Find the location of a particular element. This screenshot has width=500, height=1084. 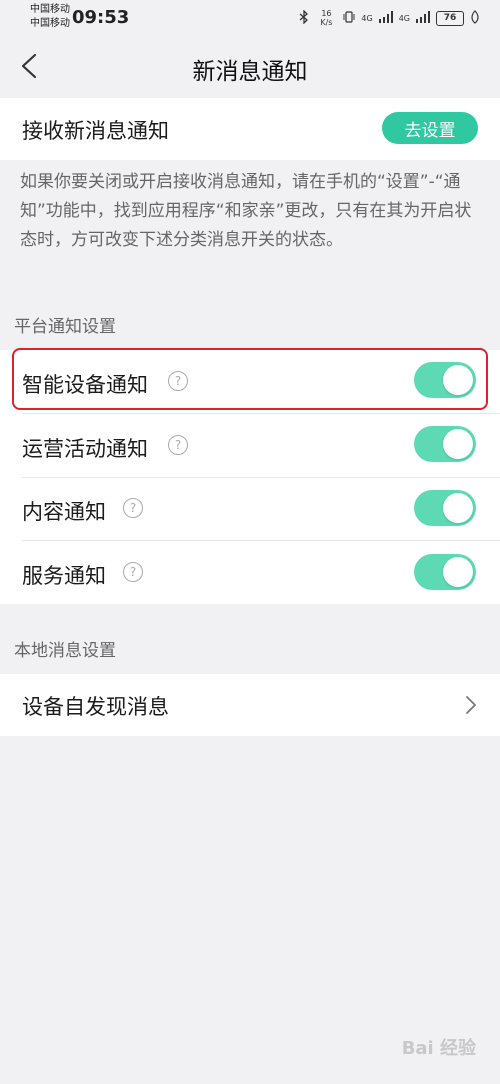

watermark: Bai 经验 is located at coordinates (438, 1048).